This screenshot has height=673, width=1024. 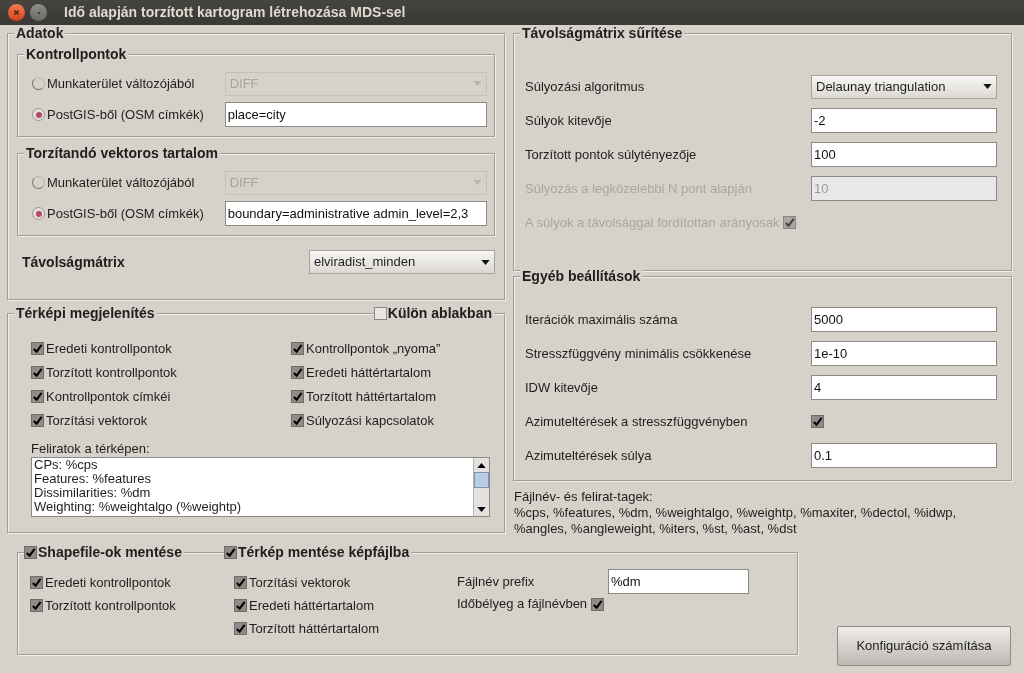 What do you see at coordinates (904, 319) in the screenshot?
I see `text-field: 5000` at bounding box center [904, 319].